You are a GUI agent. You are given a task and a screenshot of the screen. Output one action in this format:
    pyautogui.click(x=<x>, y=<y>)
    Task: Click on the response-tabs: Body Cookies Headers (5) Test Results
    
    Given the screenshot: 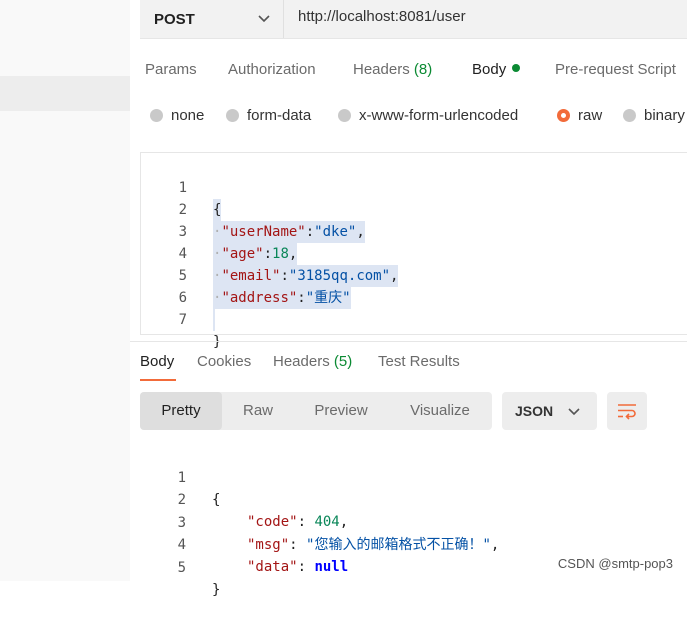 What is the action you would take?
    pyautogui.click(x=413, y=366)
    